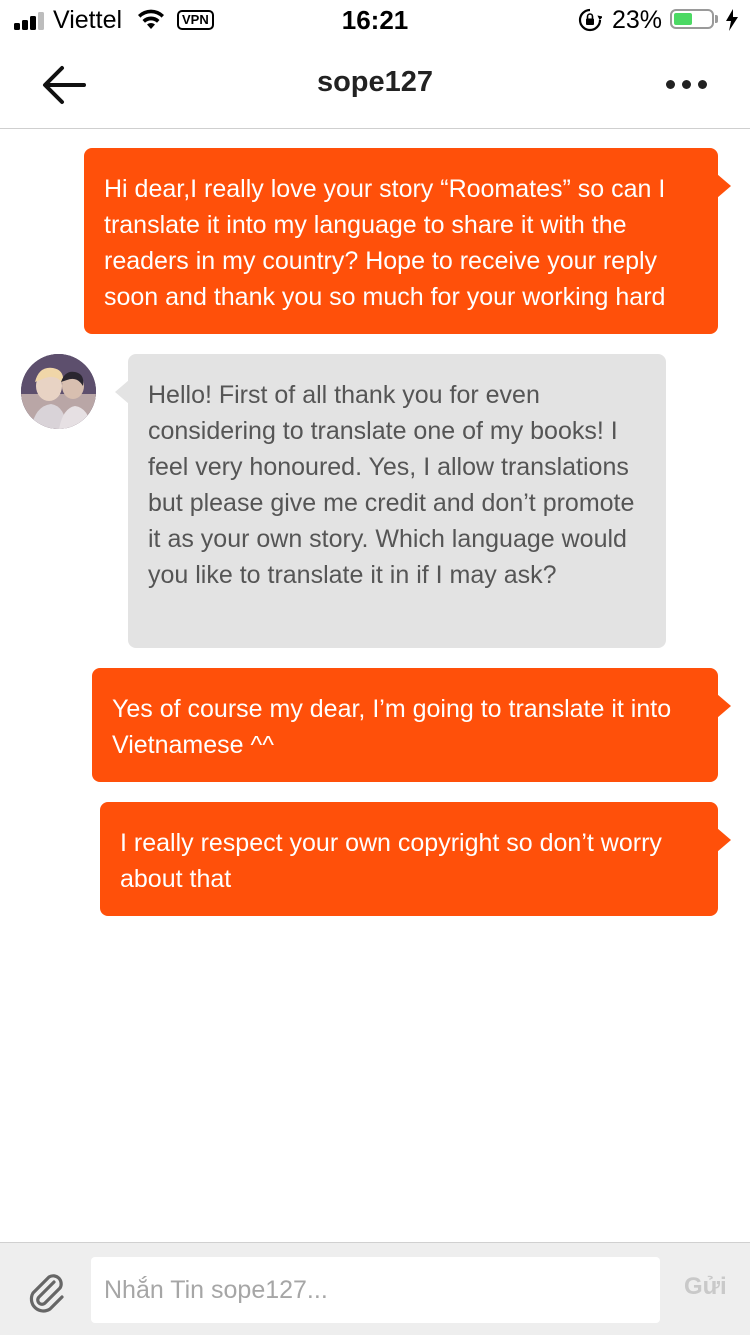 The width and height of the screenshot is (750, 1335). What do you see at coordinates (692, 19) in the screenshot?
I see `battery-icon` at bounding box center [692, 19].